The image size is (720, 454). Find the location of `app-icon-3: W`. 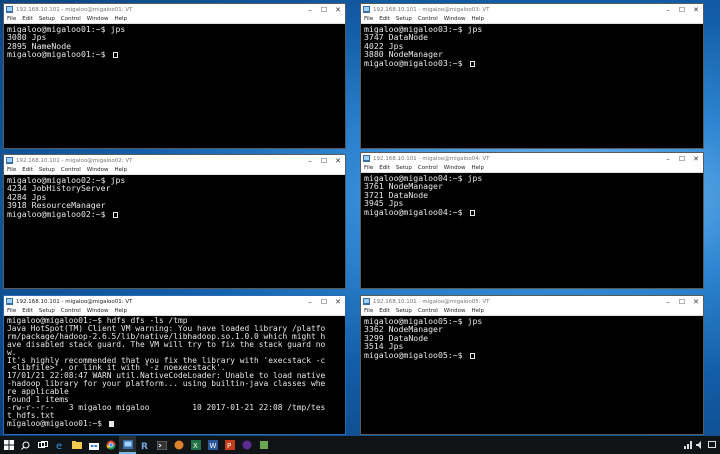

app-icon-3: W is located at coordinates (212, 445).